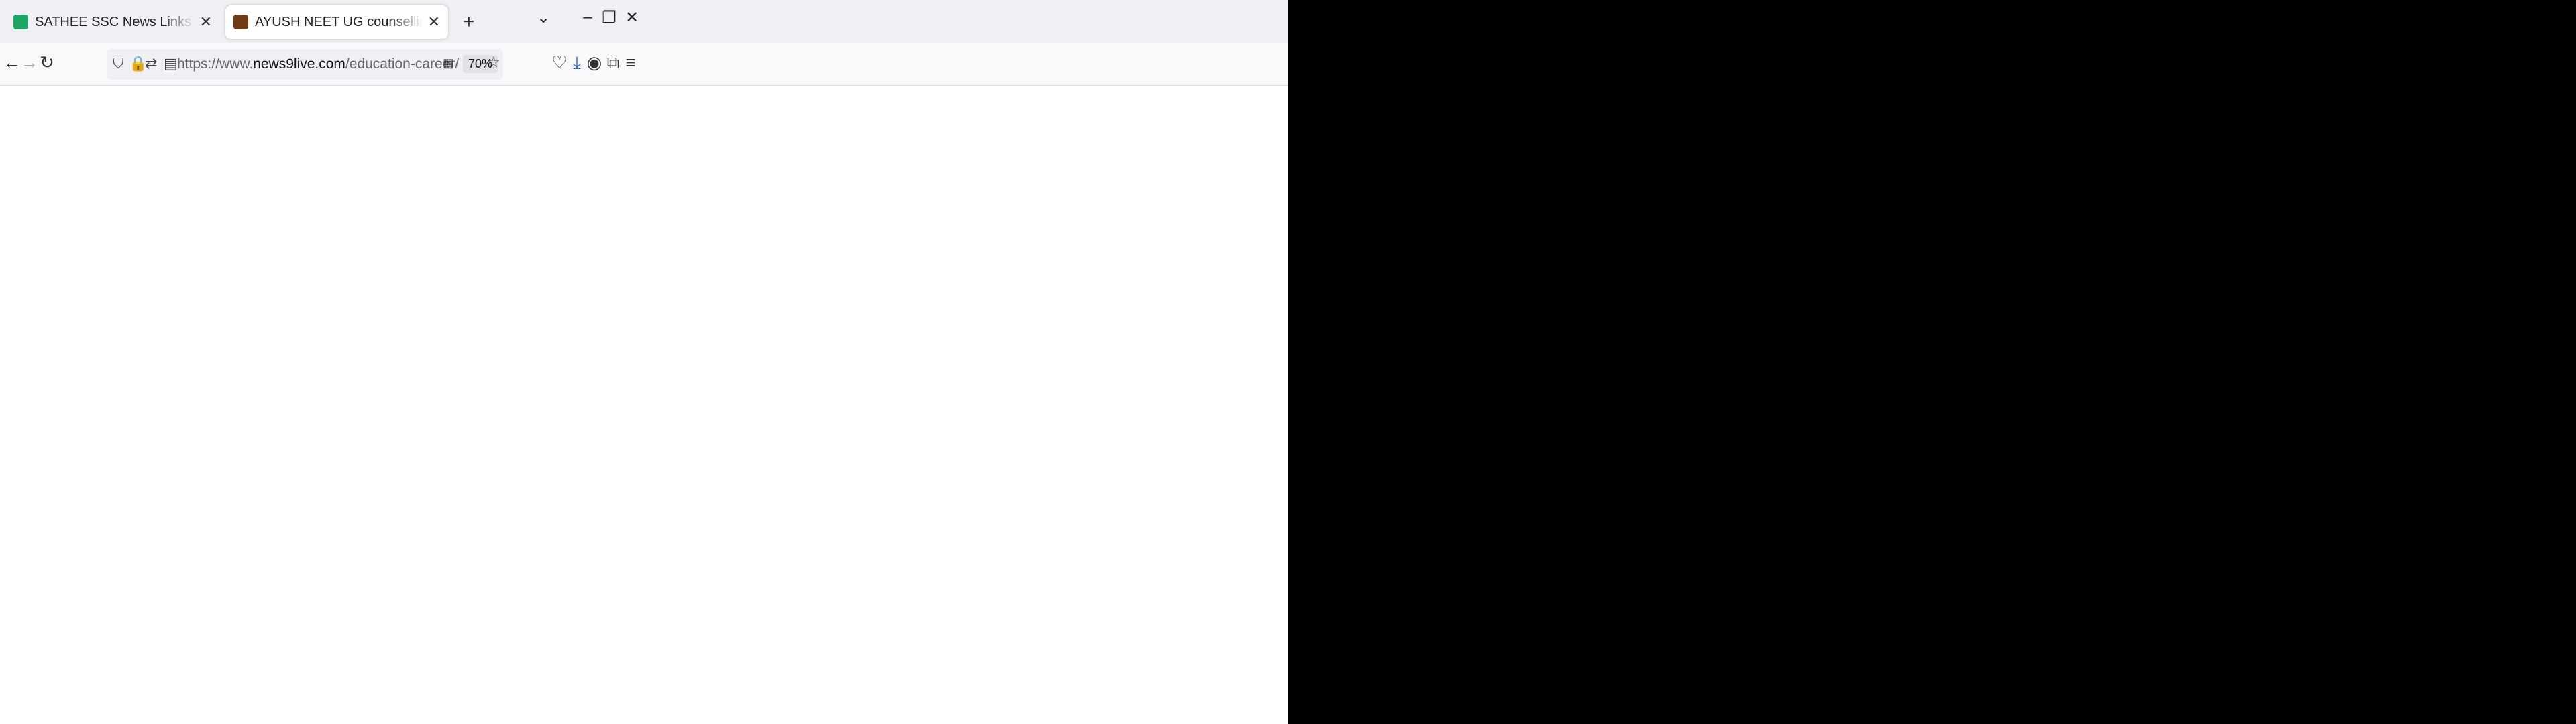 Image resolution: width=2576 pixels, height=724 pixels. What do you see at coordinates (151, 63) in the screenshot?
I see `permissions-icon: ⇄` at bounding box center [151, 63].